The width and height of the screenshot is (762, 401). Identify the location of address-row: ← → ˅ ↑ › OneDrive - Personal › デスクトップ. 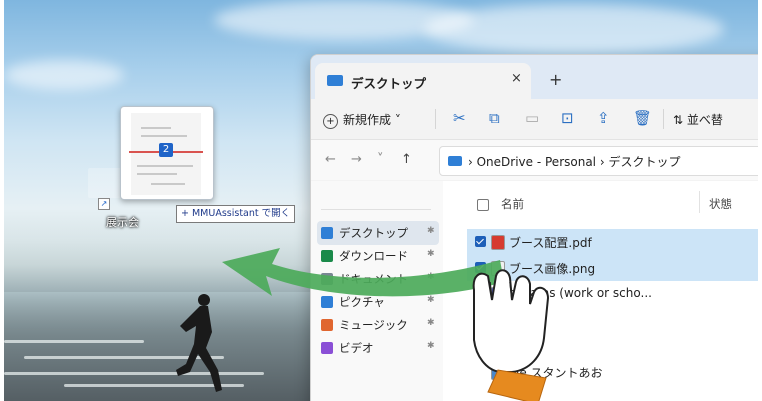
(534, 160).